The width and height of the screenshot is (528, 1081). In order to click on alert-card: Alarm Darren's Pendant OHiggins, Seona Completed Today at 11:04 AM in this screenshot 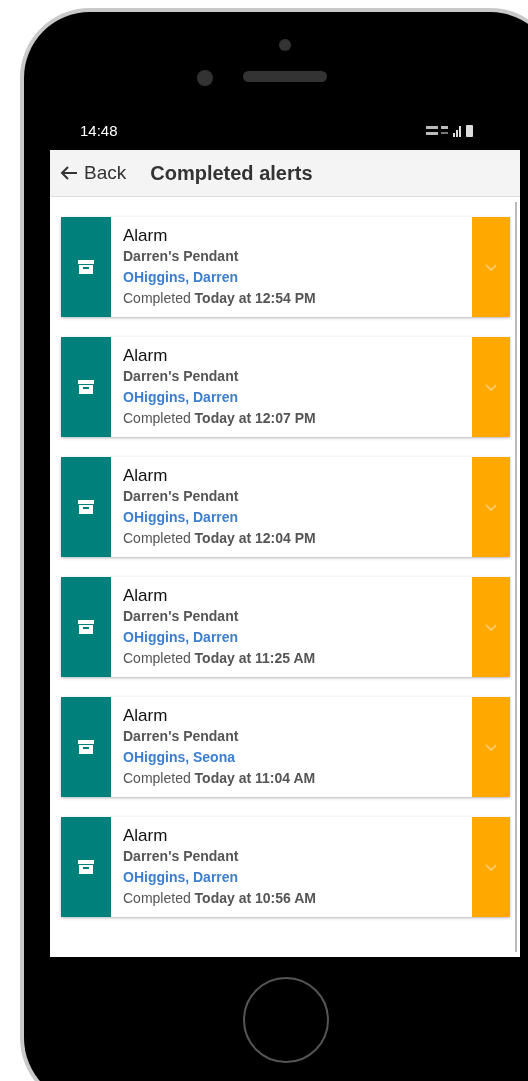, I will do `click(285, 747)`.